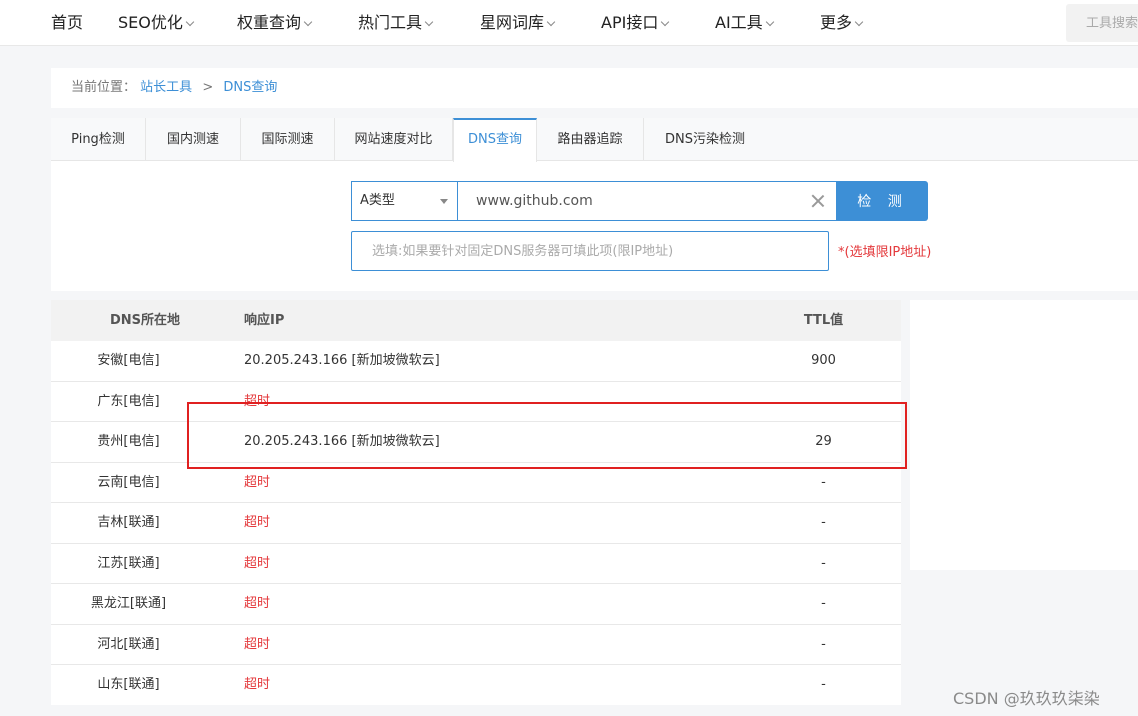 This screenshot has height=716, width=1138. I want to click on nav-item-home: 首页, so click(67, 23).